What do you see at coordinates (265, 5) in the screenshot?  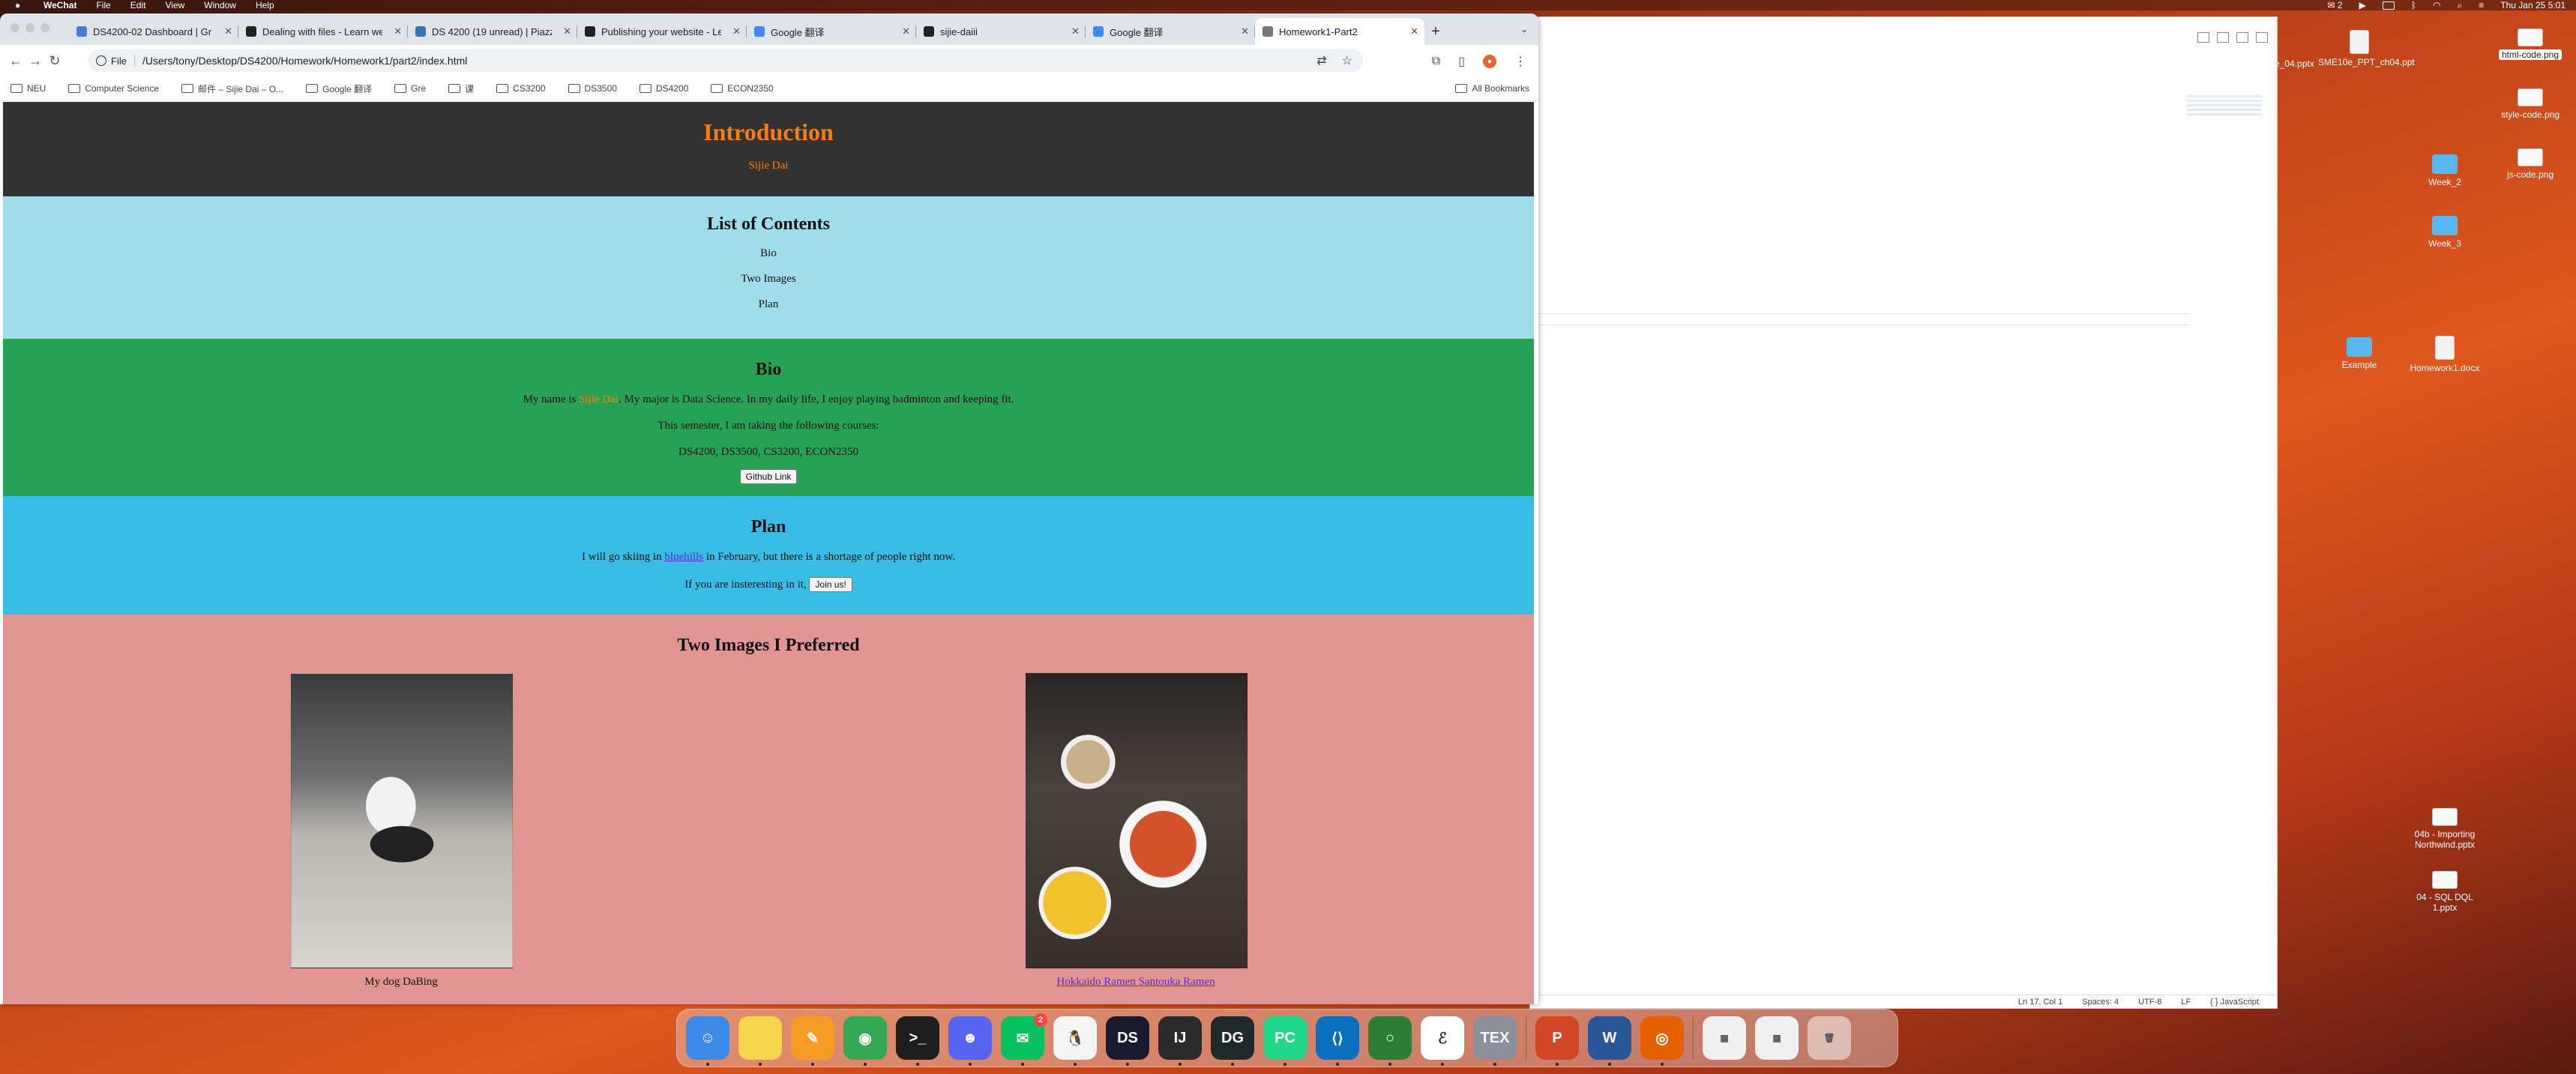 I see `menu-help: Help` at bounding box center [265, 5].